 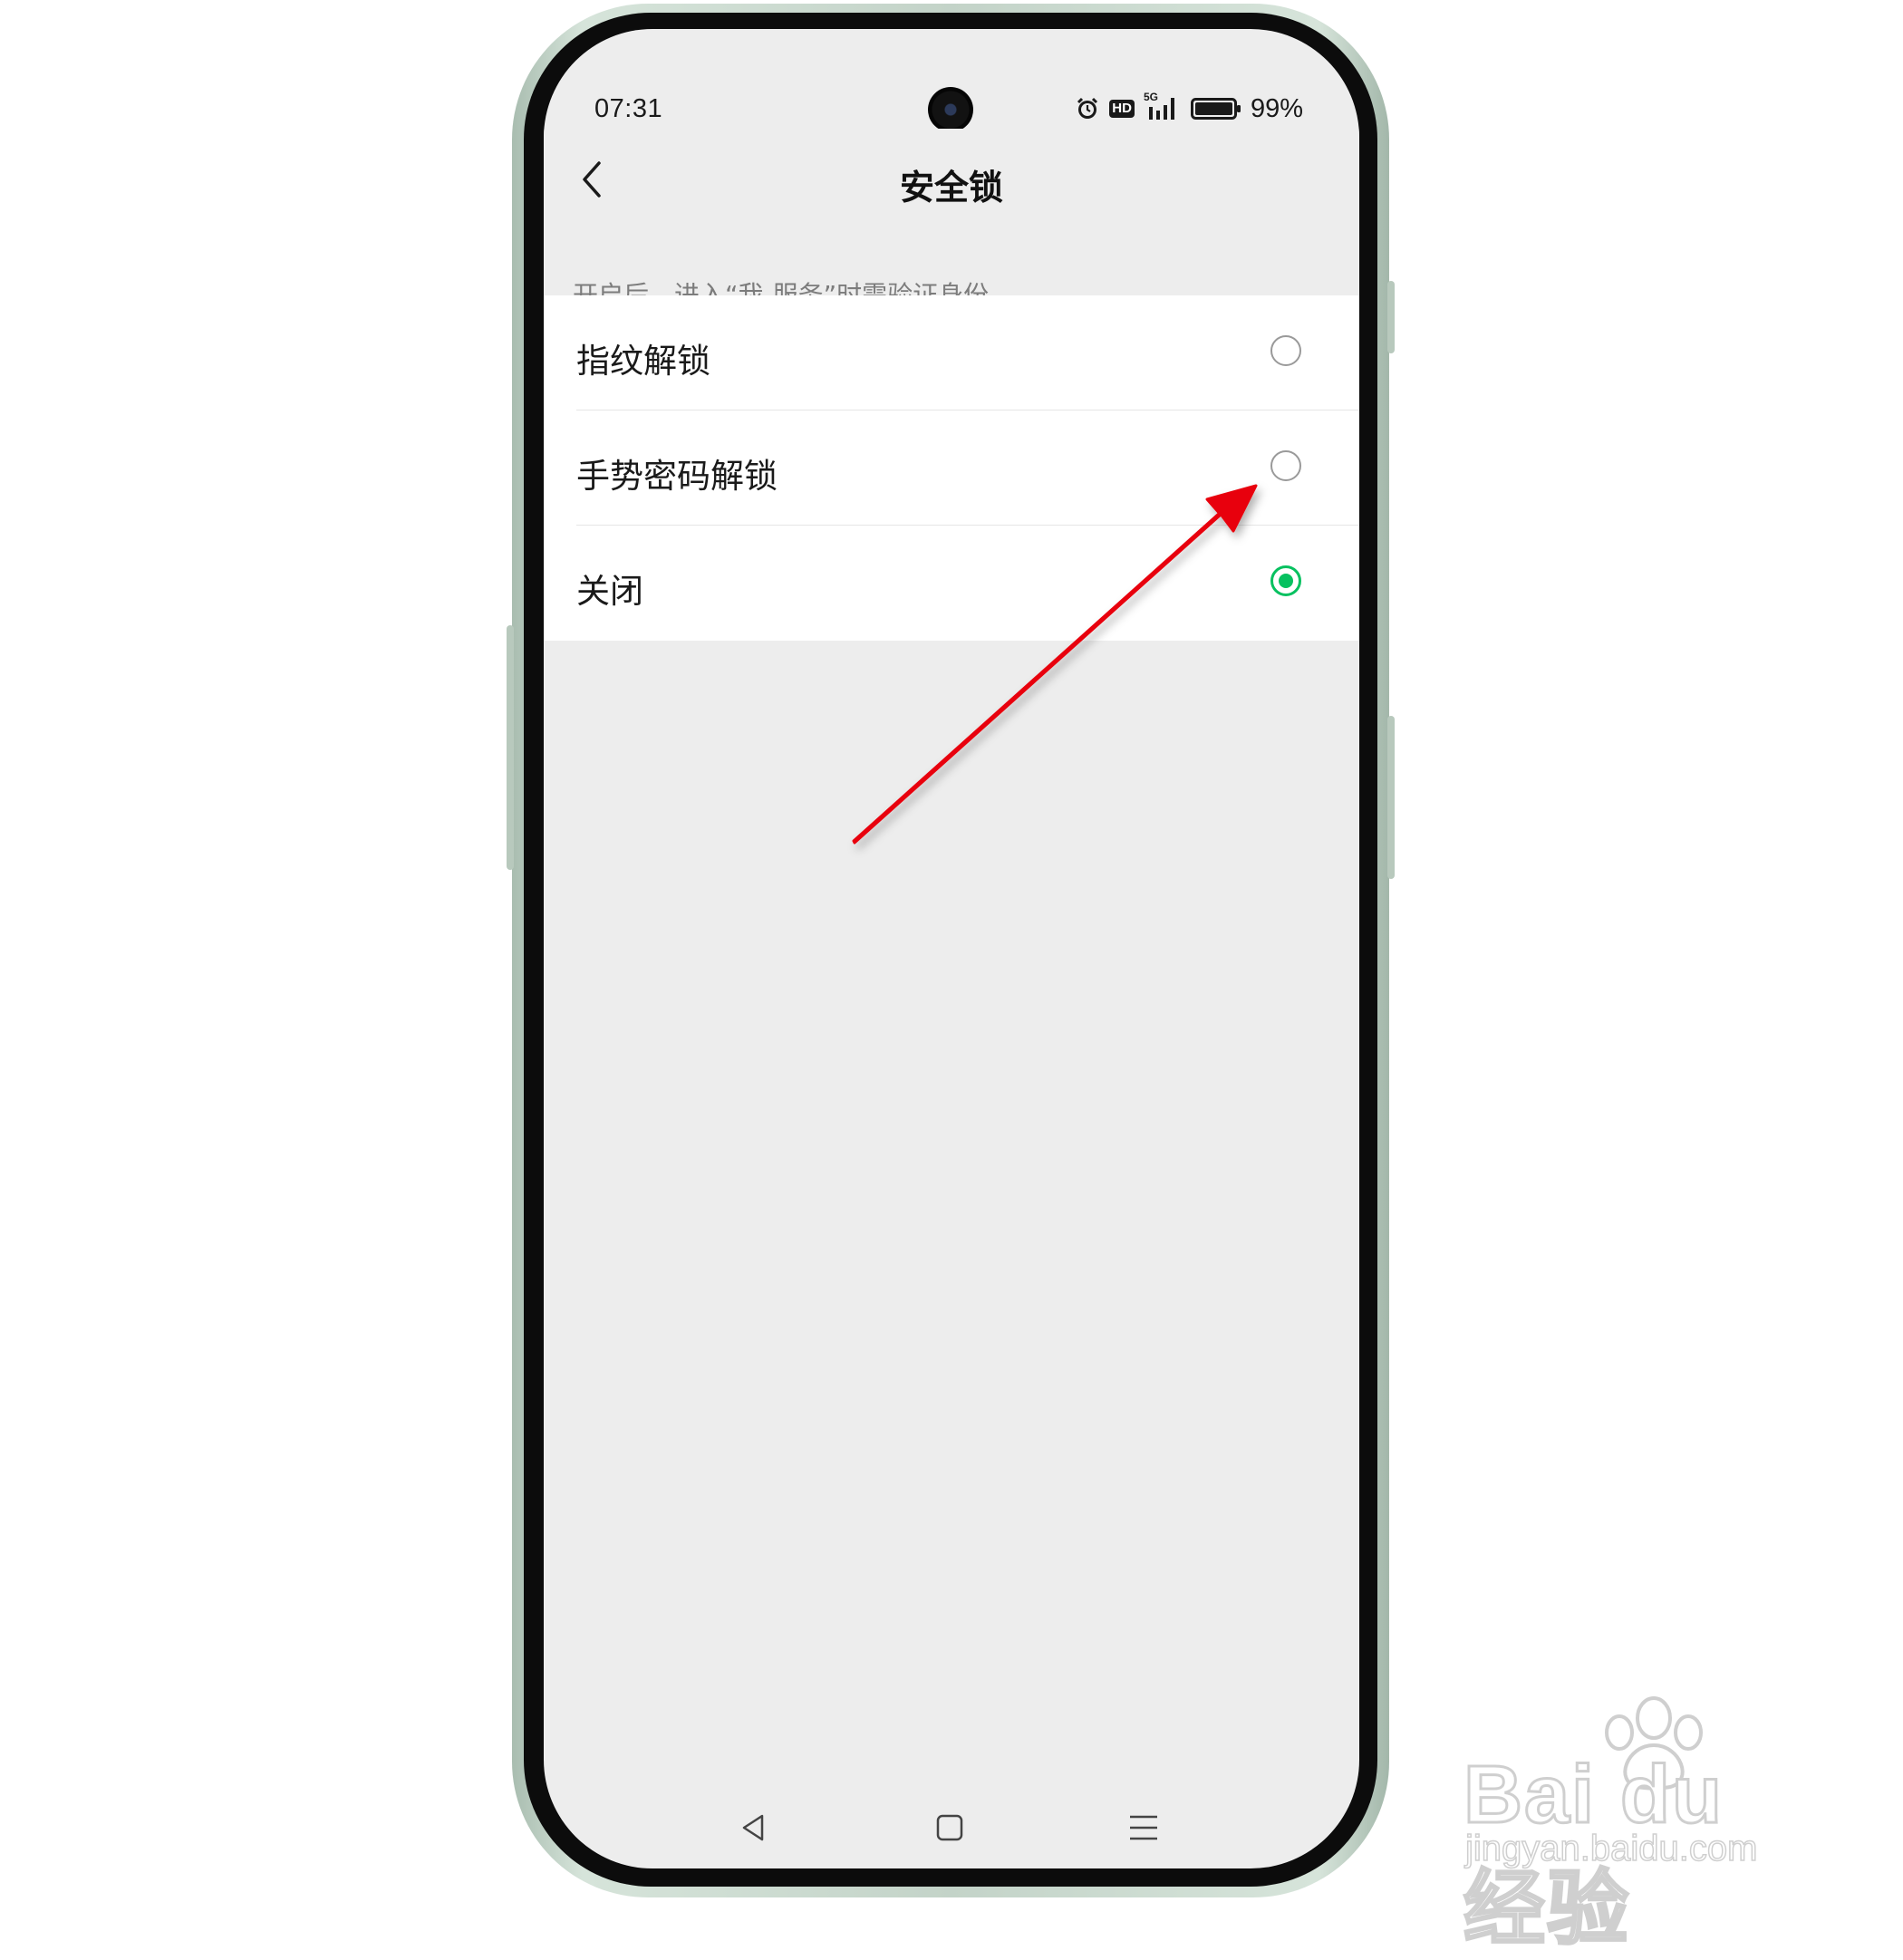 I want to click on front-camera, so click(x=950, y=110).